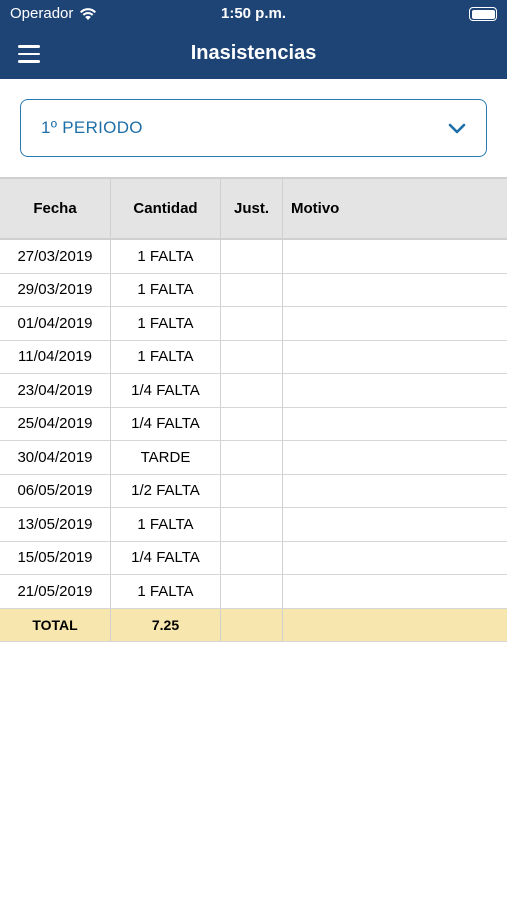  I want to click on nav-bar: Inasistencias, so click(253, 54).